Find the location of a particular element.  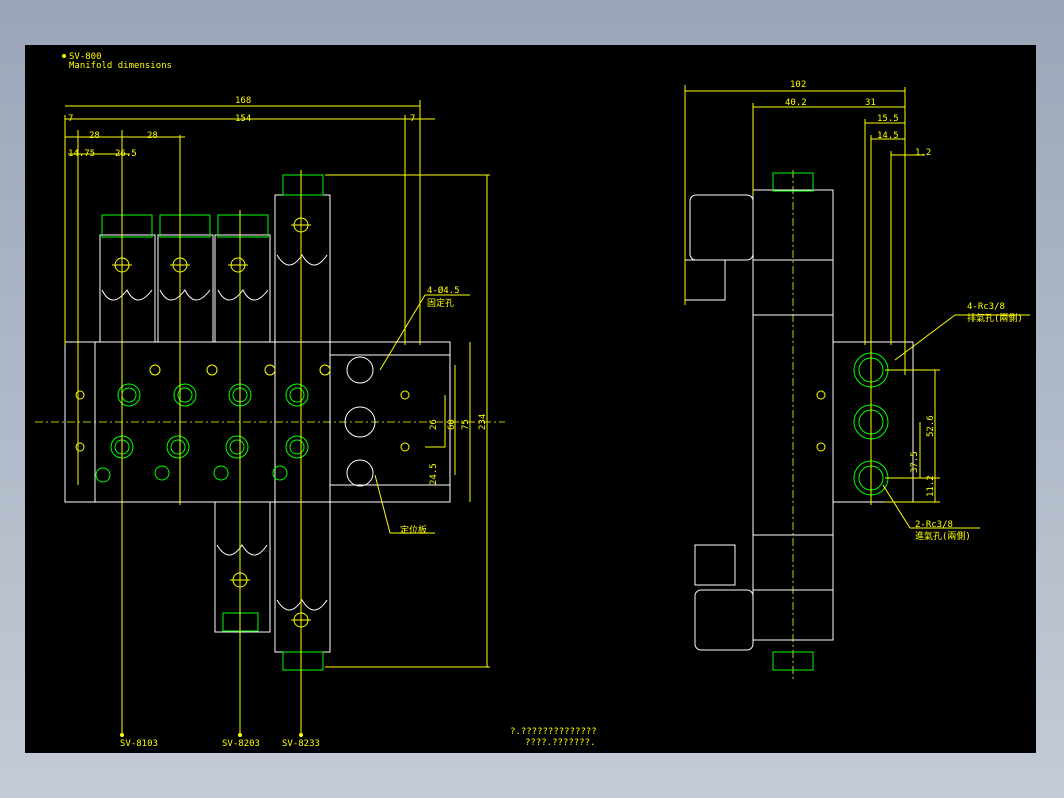

dim-14-75: 14.75 is located at coordinates (81, 154).